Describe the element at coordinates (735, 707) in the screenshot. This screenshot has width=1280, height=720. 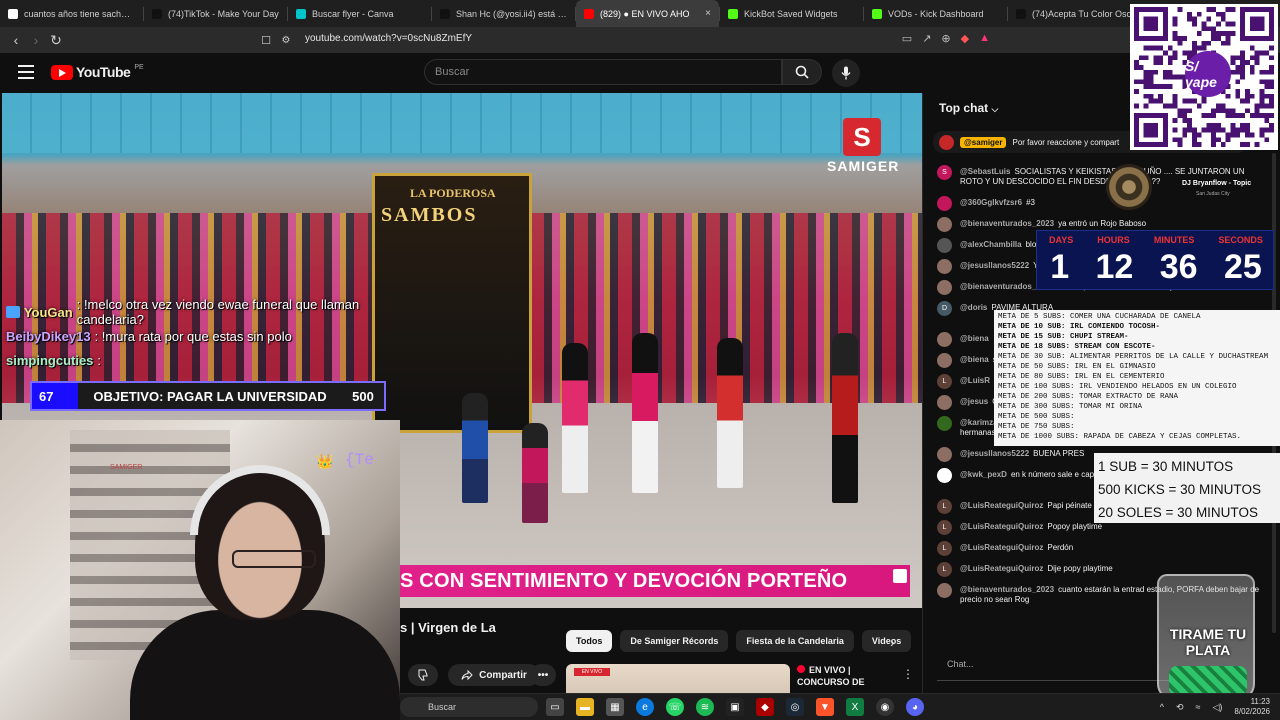
I see `game-icon: ▣` at that location.